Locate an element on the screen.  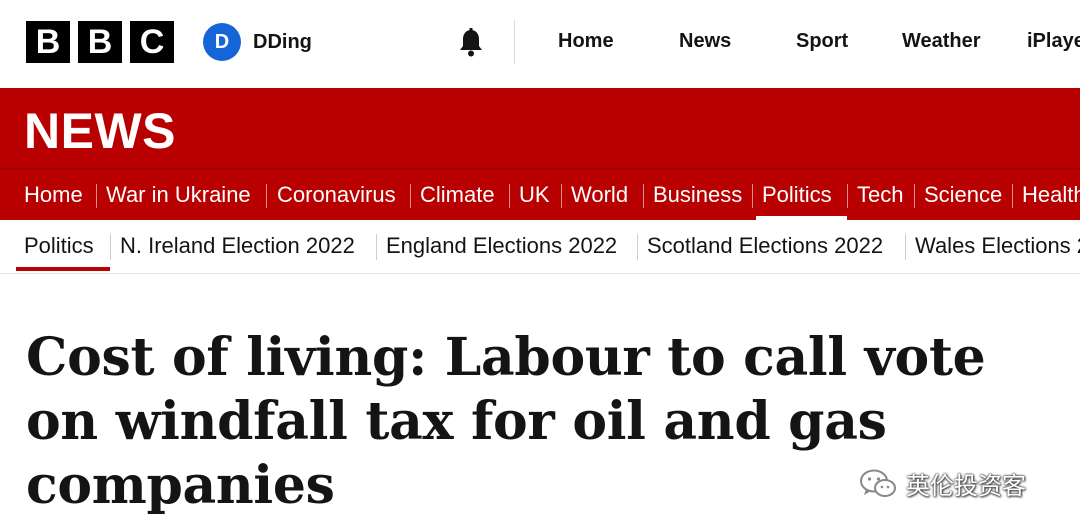
section-nav-health: Health is located at coordinates (1051, 195).